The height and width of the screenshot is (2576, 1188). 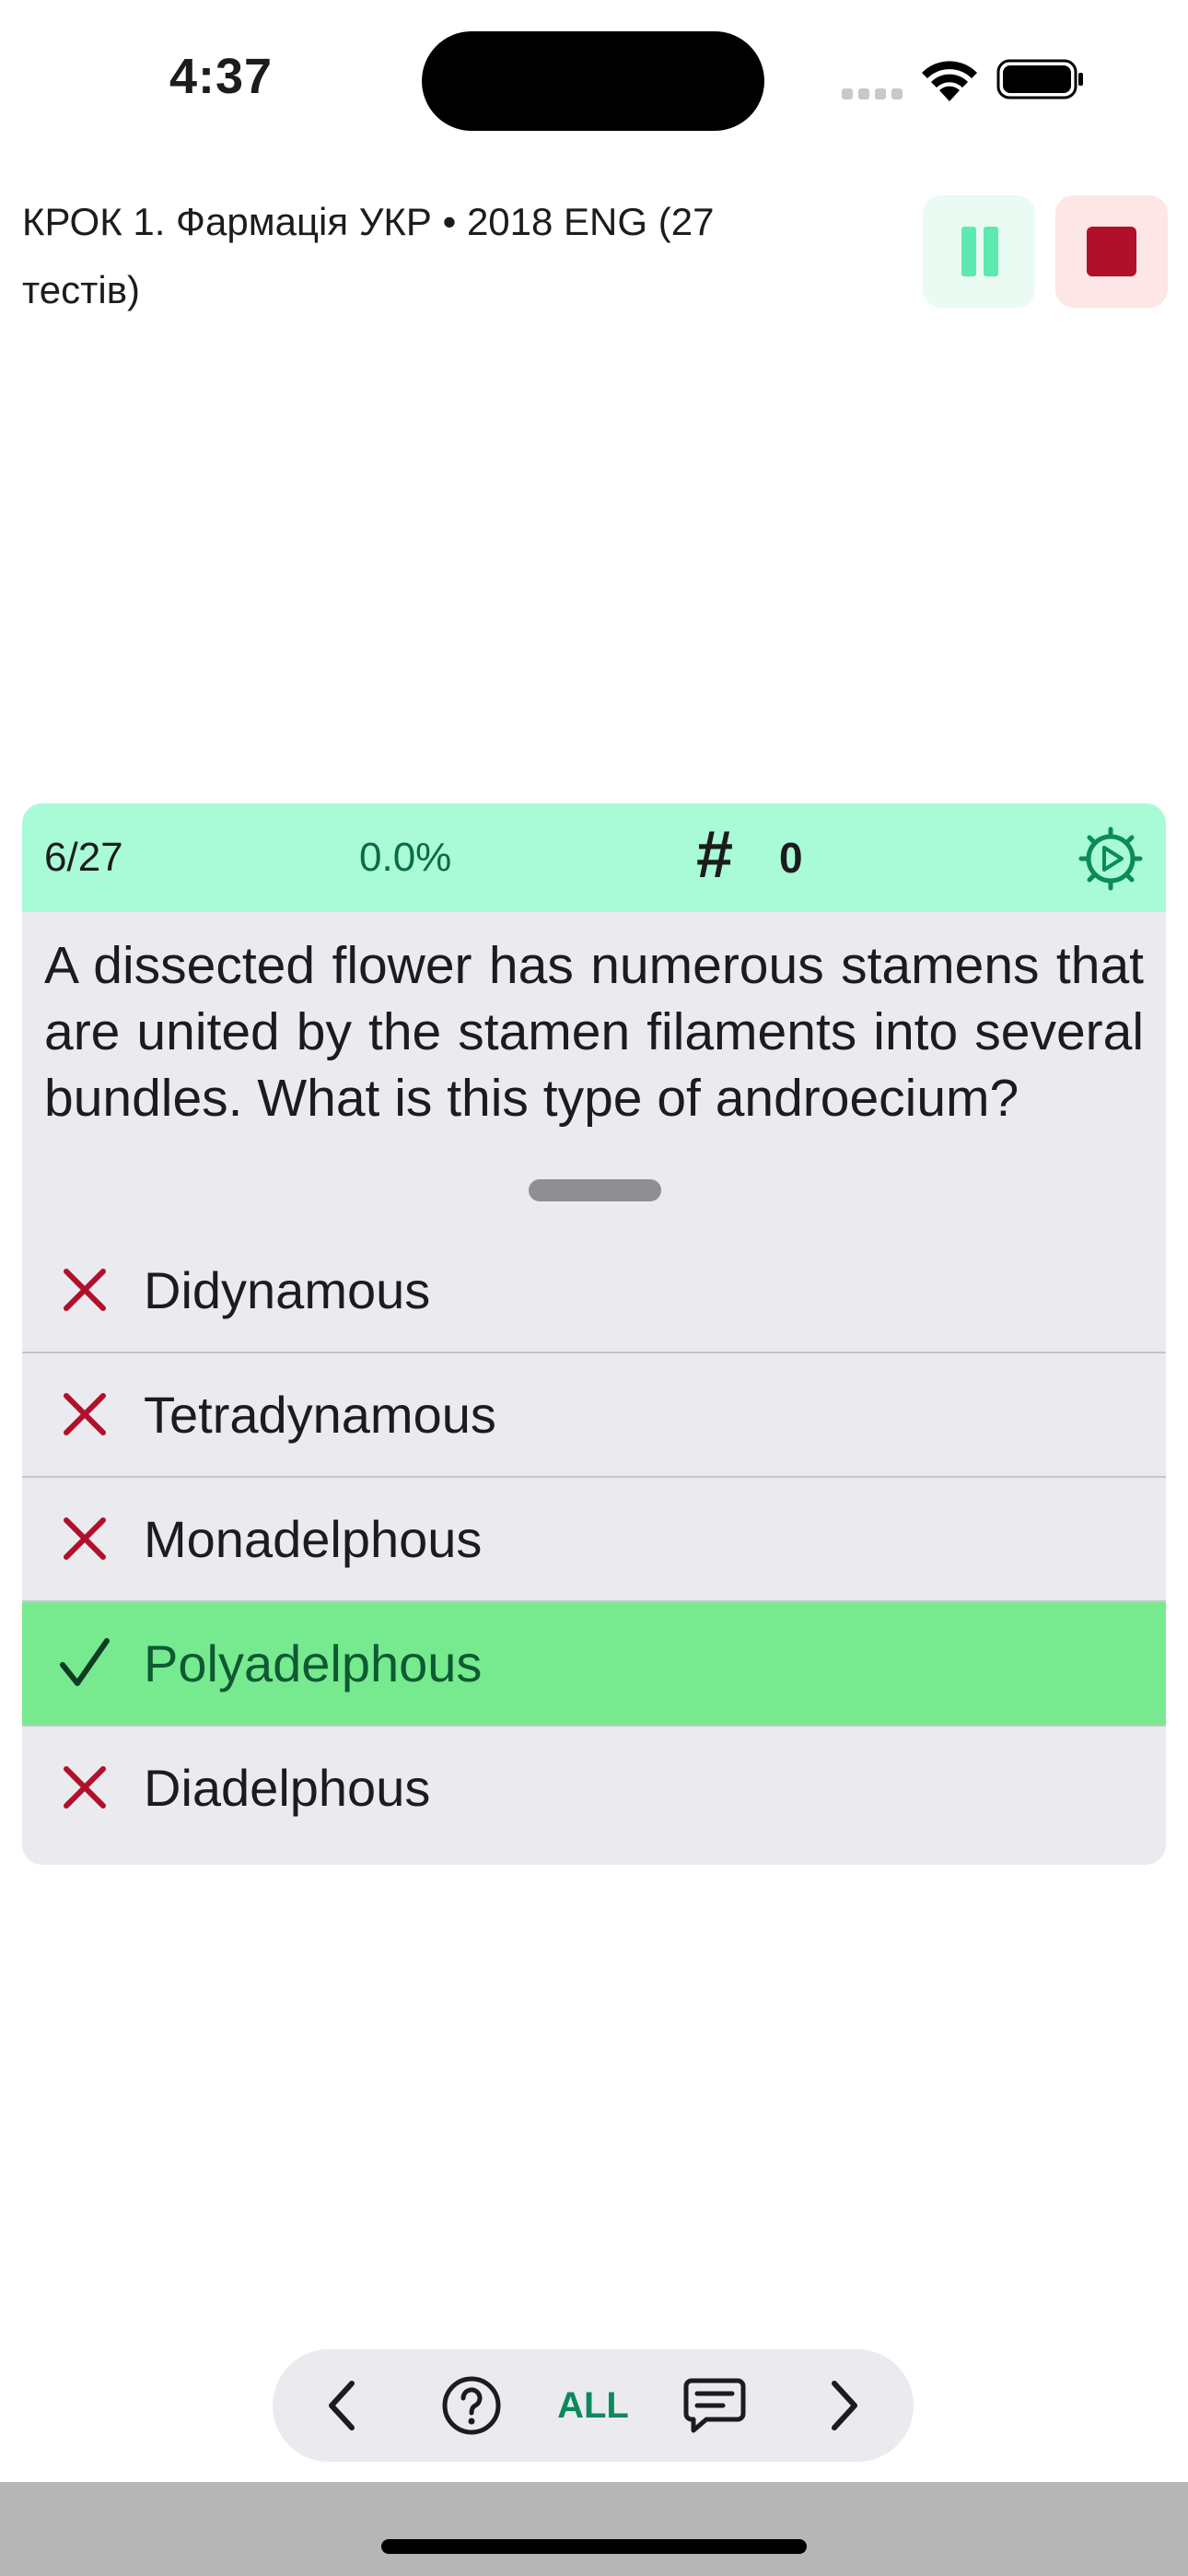 What do you see at coordinates (968, 251) in the screenshot?
I see `pause-icon` at bounding box center [968, 251].